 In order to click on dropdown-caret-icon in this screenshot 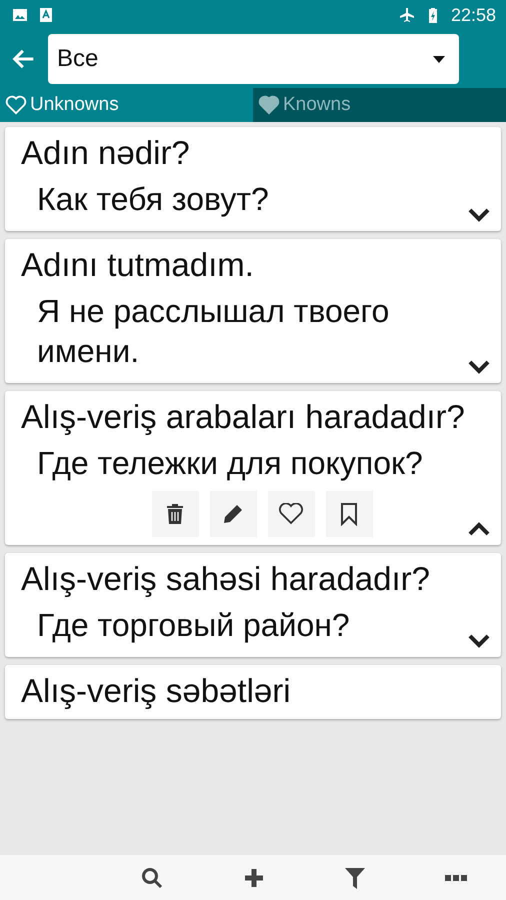, I will do `click(439, 59)`.